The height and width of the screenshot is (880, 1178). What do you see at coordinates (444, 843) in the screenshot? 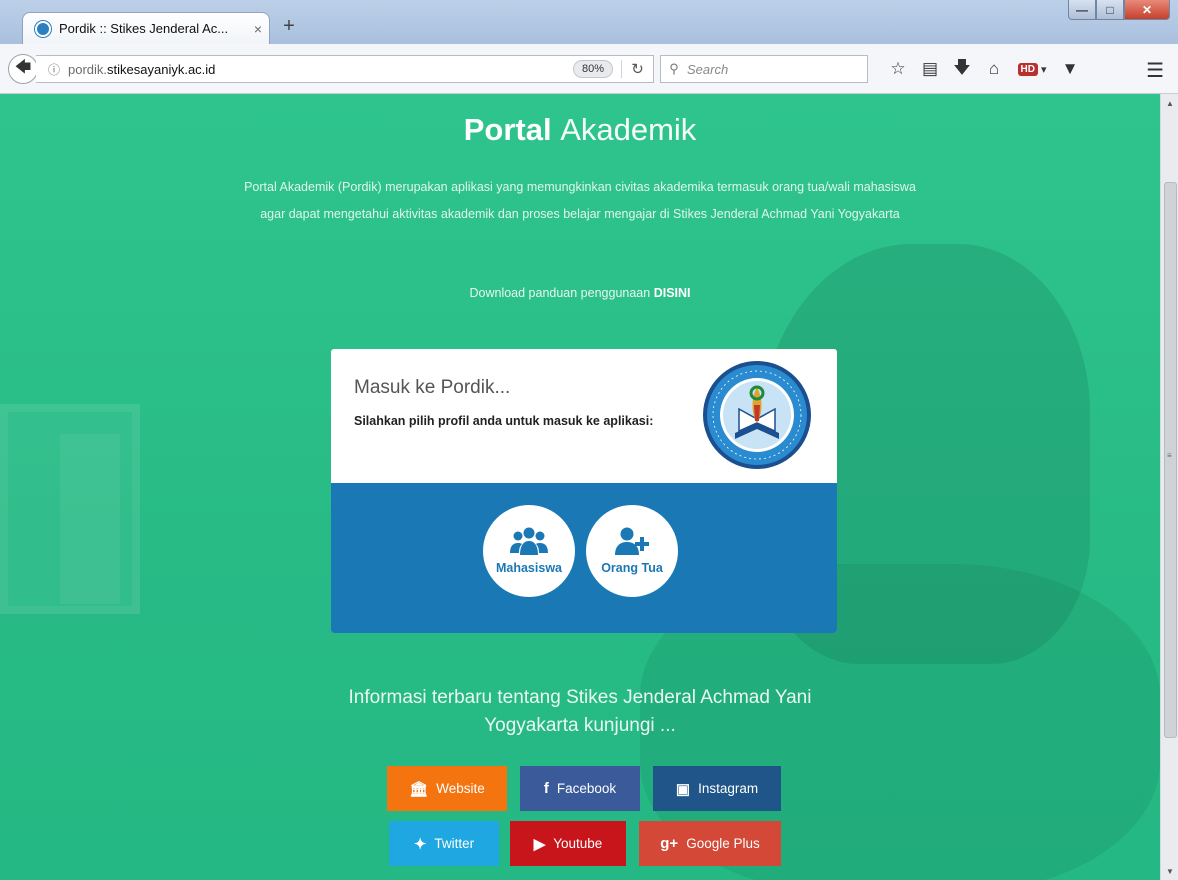
I see `twitter-button: ✦ Twitter` at bounding box center [444, 843].